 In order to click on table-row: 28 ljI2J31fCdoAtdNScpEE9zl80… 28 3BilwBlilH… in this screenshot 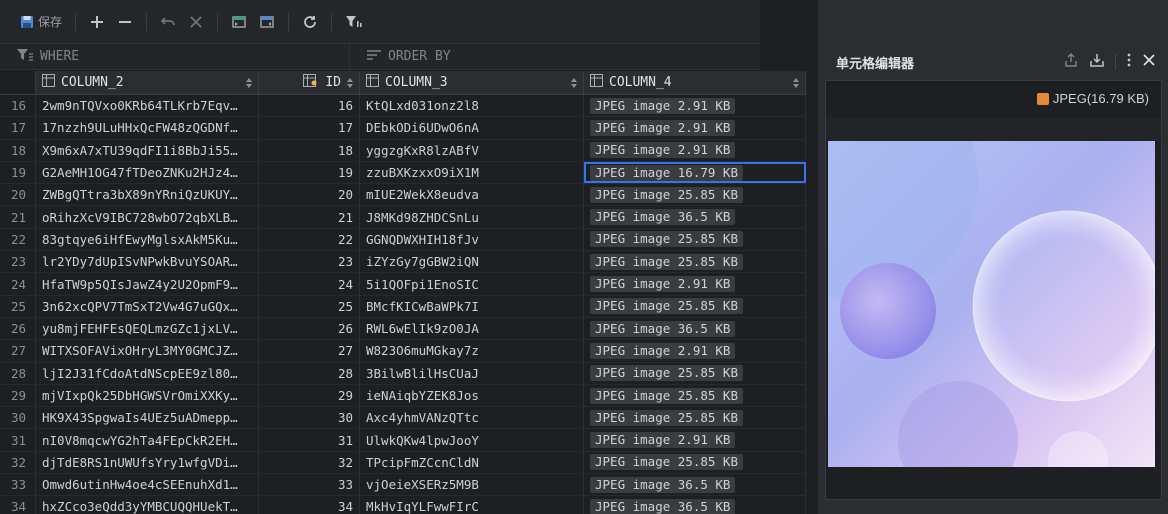, I will do `click(403, 373)`.